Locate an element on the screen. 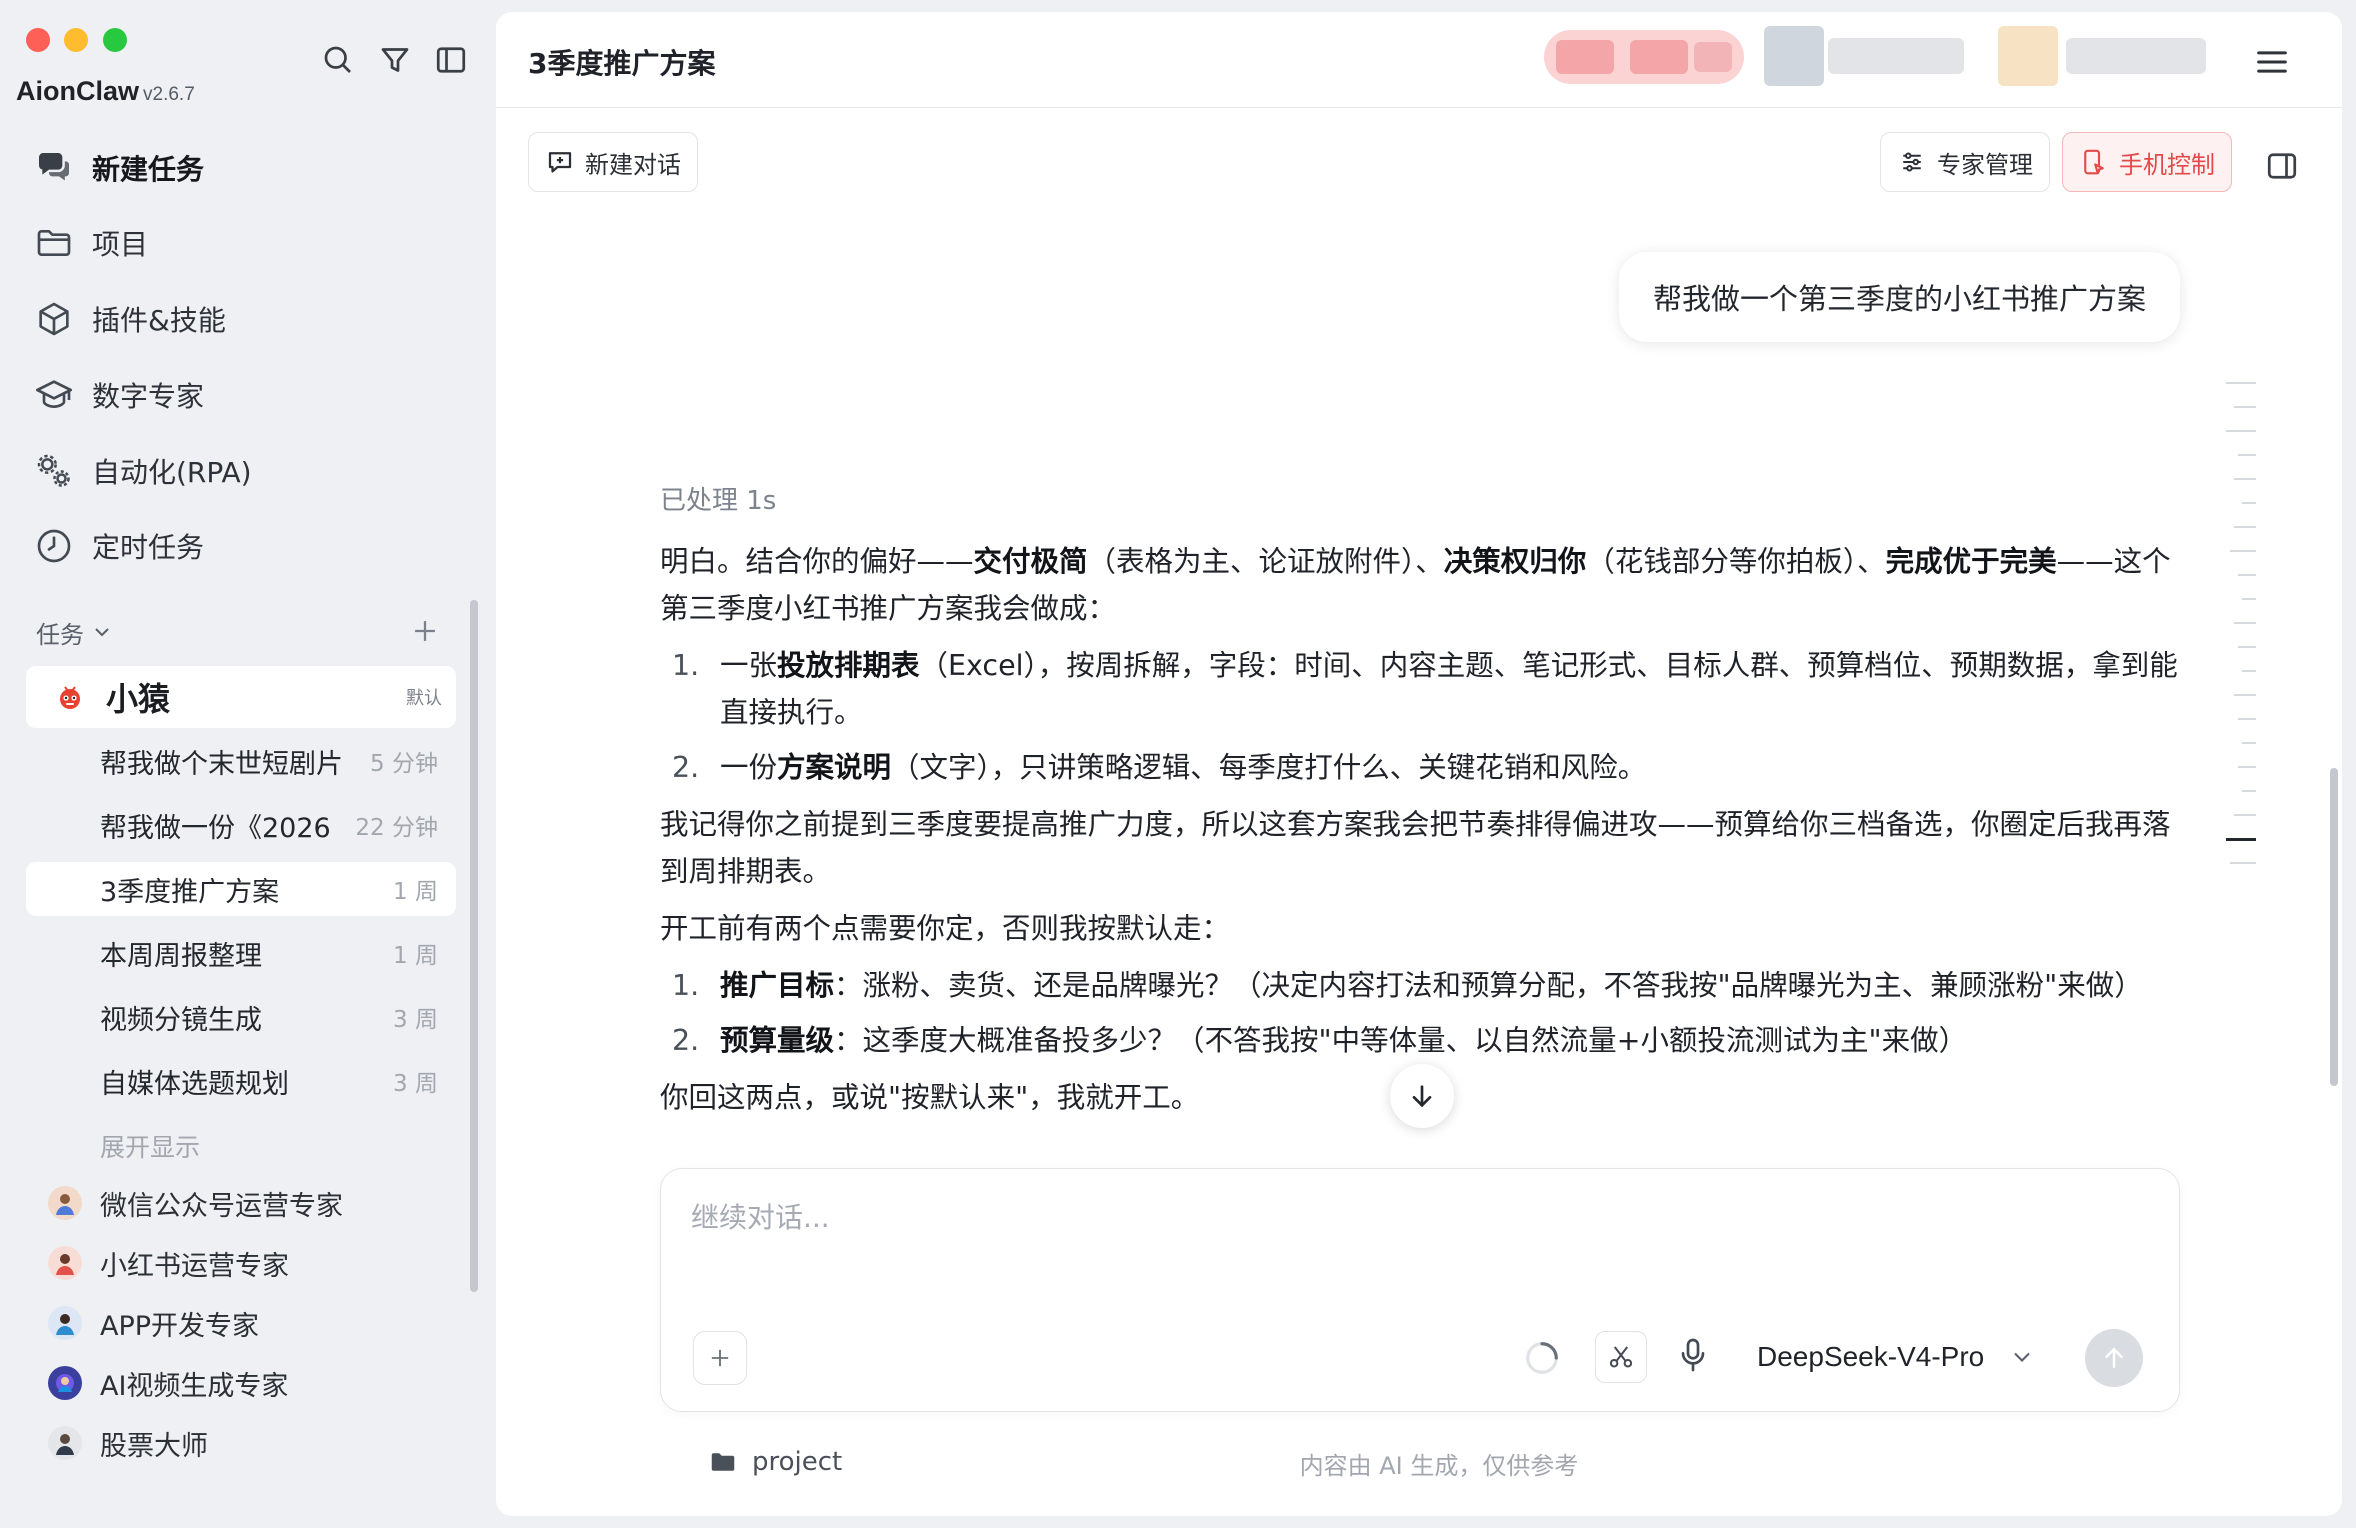 The height and width of the screenshot is (1528, 2356). task-title: 本周周报整理 is located at coordinates (181, 956).